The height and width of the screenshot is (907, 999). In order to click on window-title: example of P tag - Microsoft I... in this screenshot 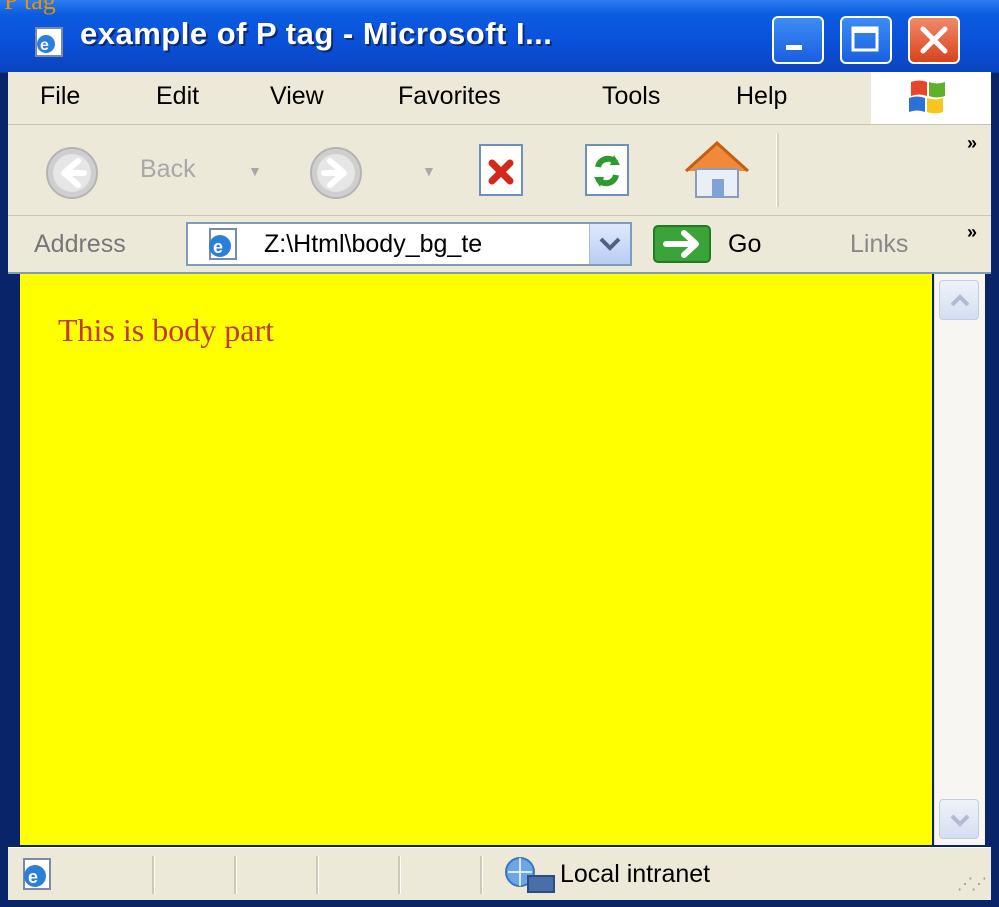, I will do `click(316, 33)`.